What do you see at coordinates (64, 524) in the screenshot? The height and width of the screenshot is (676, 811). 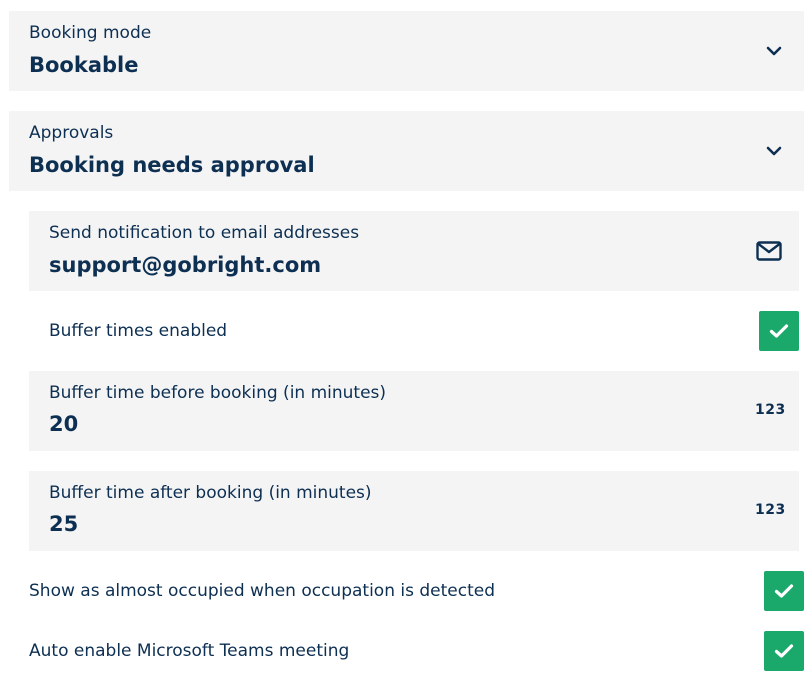 I see `buffer-after-value: 25` at bounding box center [64, 524].